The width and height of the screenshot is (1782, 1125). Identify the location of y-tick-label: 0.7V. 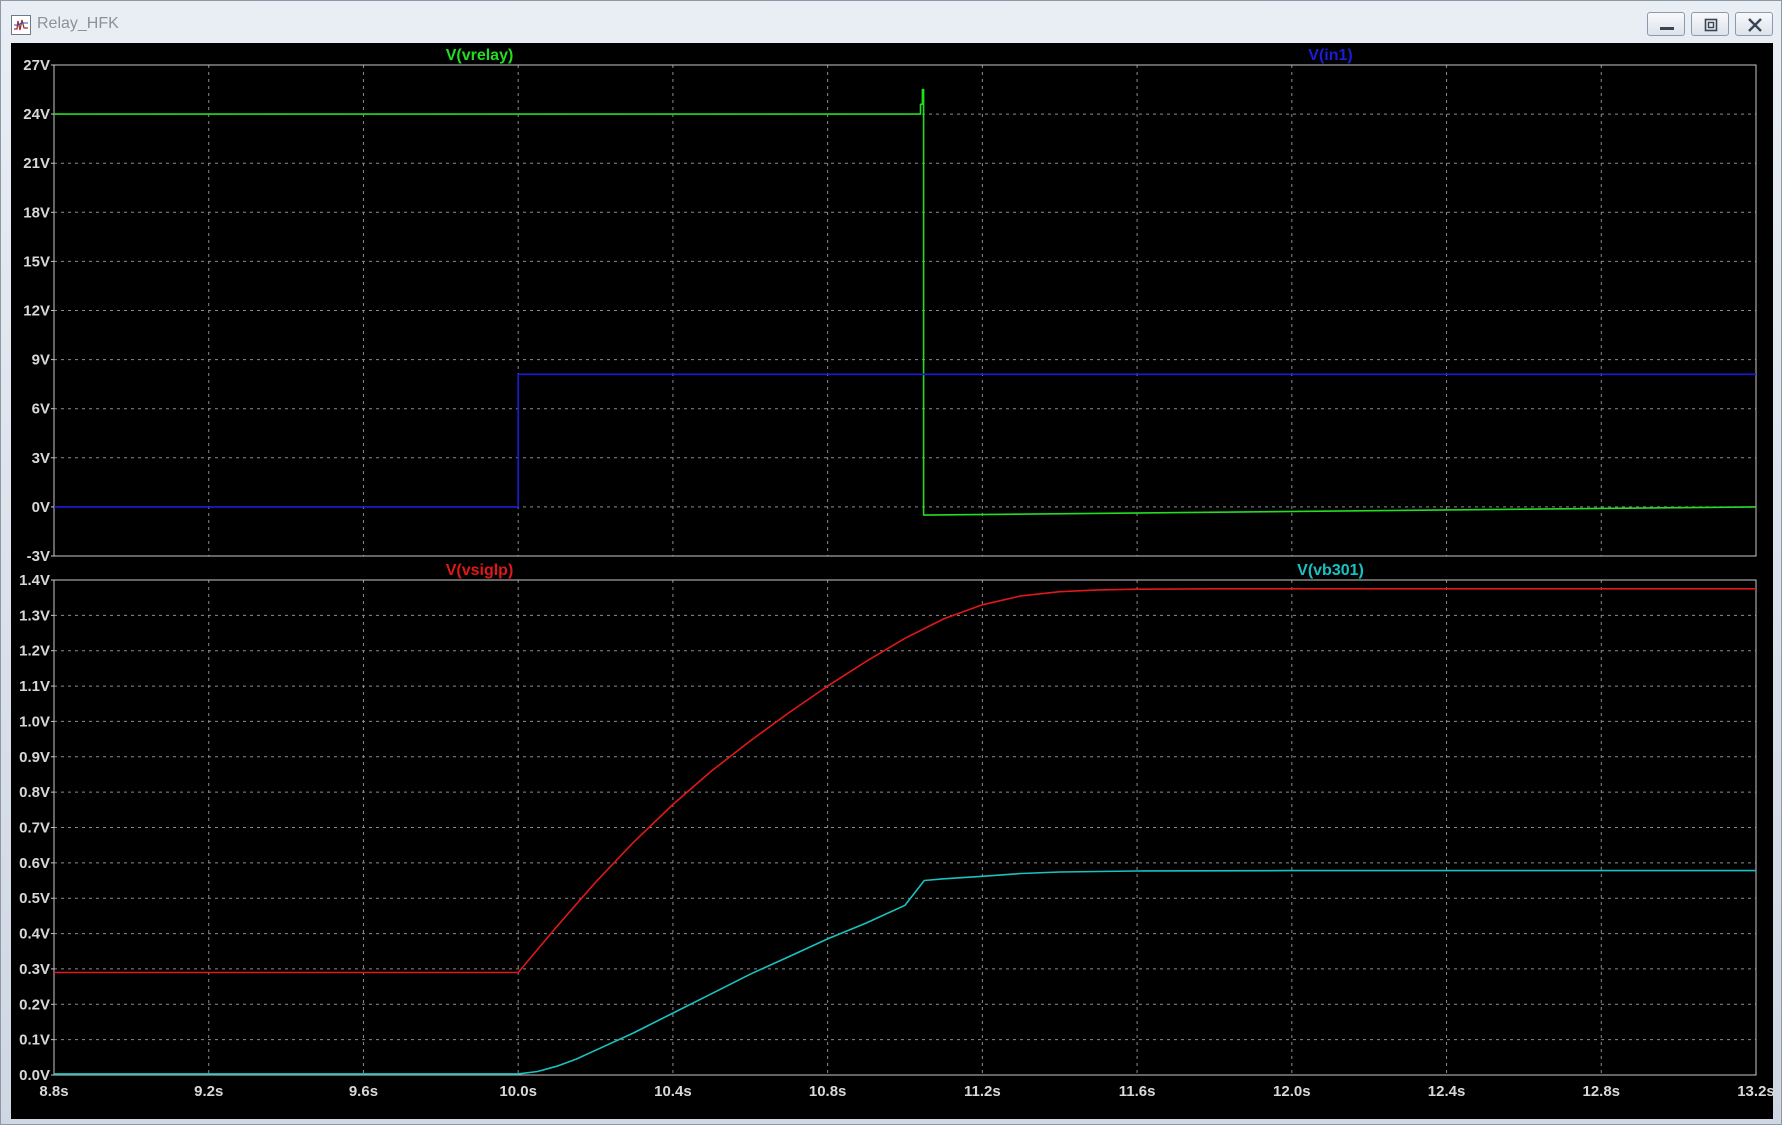
(34, 828).